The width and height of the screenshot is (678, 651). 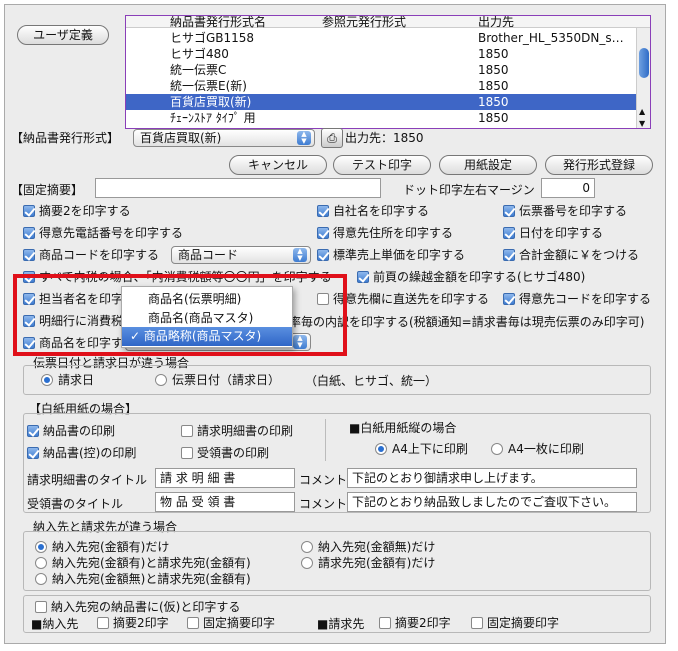 What do you see at coordinates (515, 623) in the screenshot?
I see `opt-billing-fixed: 固定摘要印字` at bounding box center [515, 623].